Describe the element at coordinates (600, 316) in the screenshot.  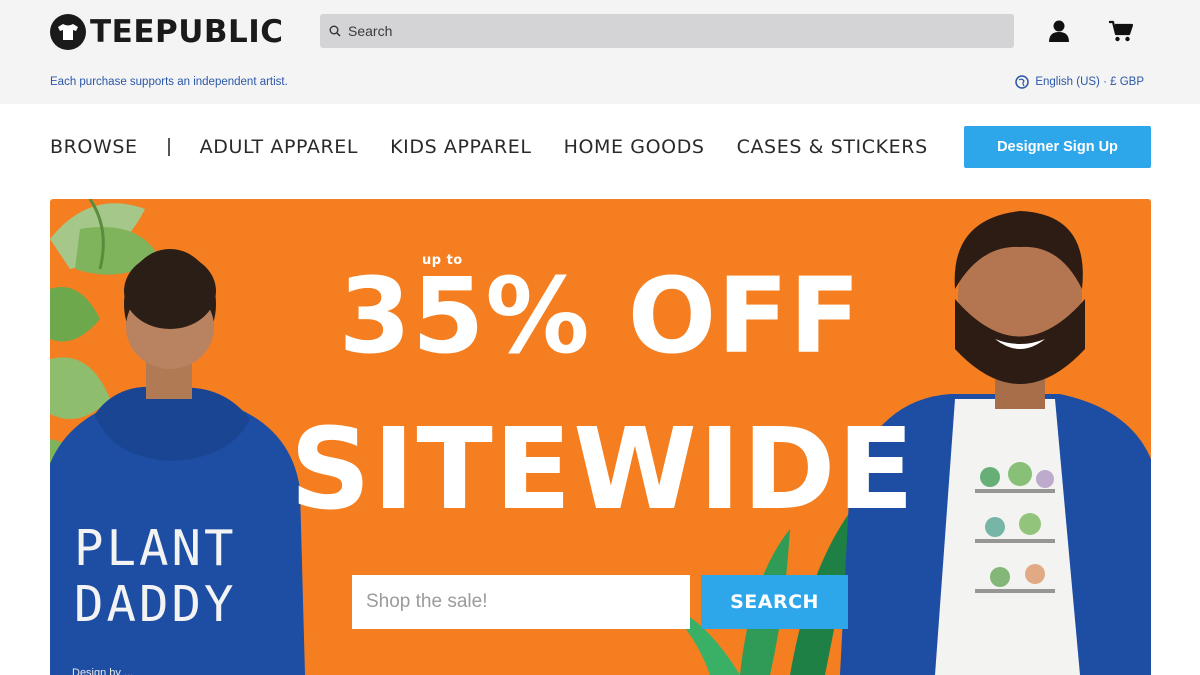
I see `hero-headline-discount: 35% OFF` at that location.